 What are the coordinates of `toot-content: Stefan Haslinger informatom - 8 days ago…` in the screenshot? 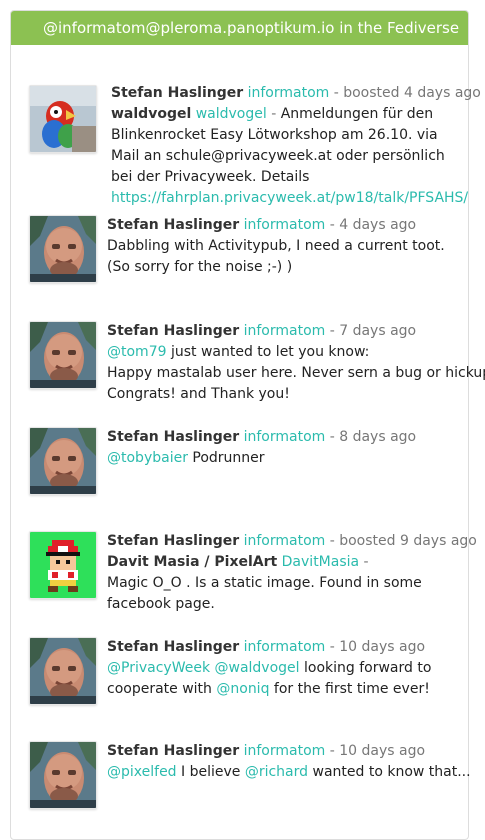 It's located at (283, 448).